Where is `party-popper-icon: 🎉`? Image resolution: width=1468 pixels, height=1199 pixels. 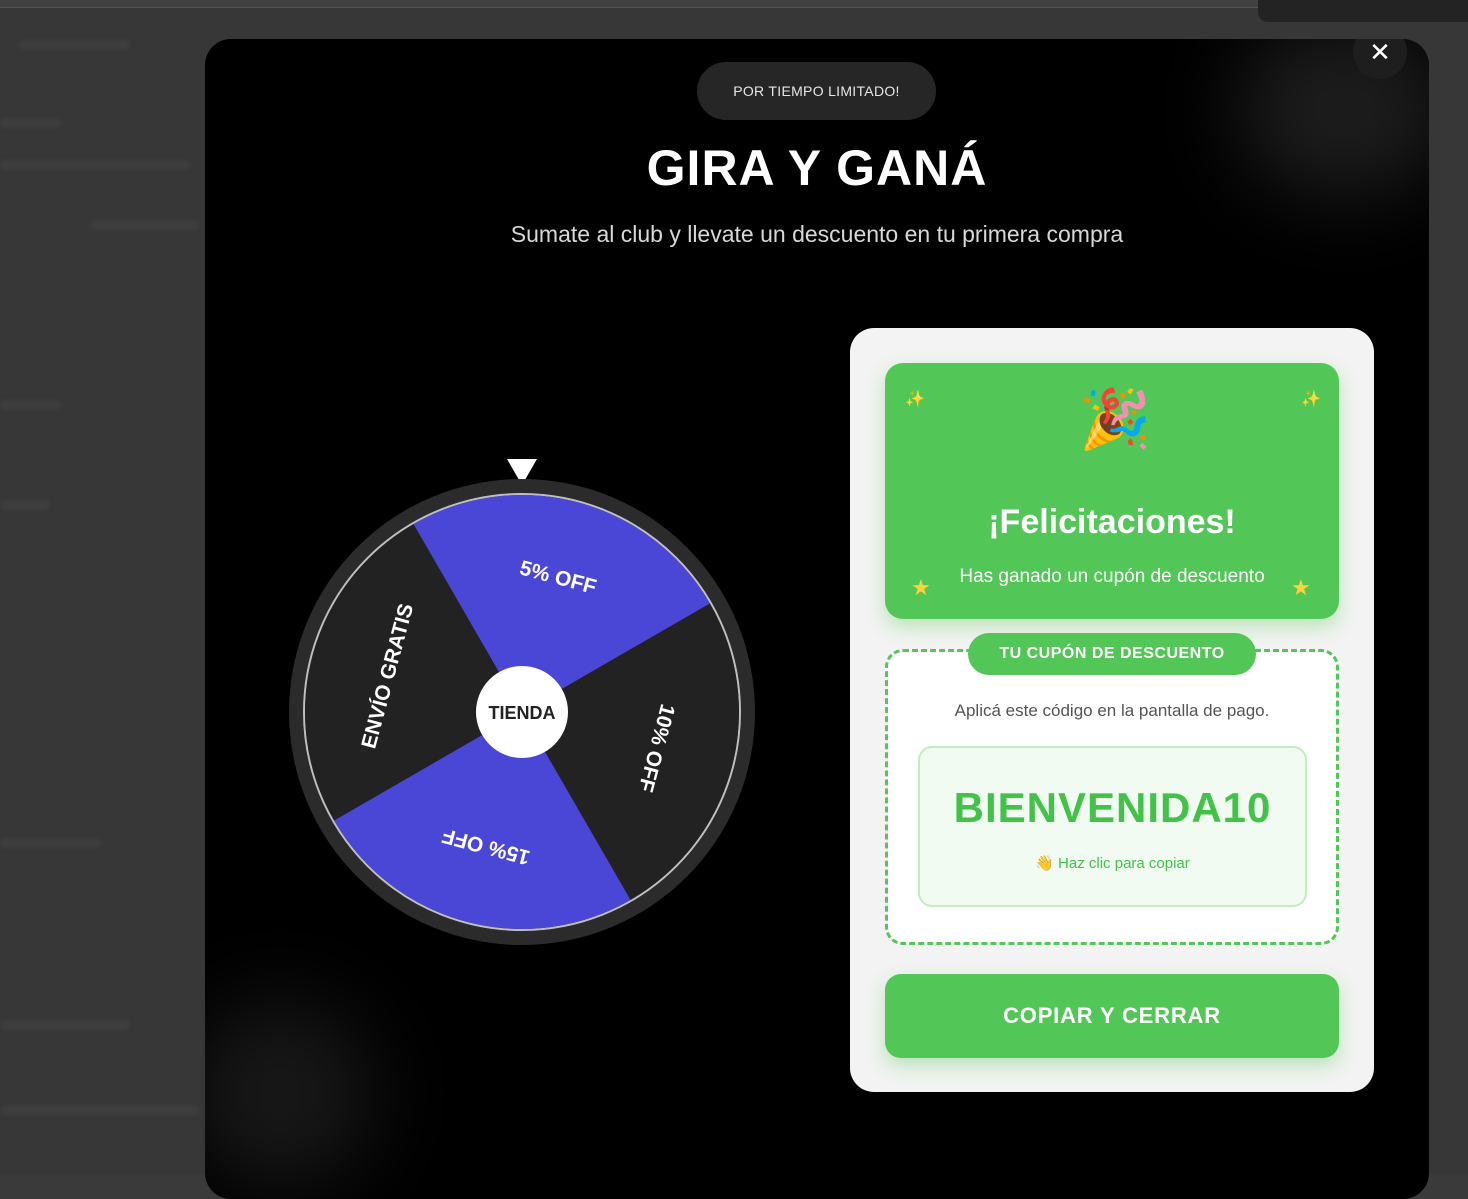
party-popper-icon: 🎉 is located at coordinates (1115, 420).